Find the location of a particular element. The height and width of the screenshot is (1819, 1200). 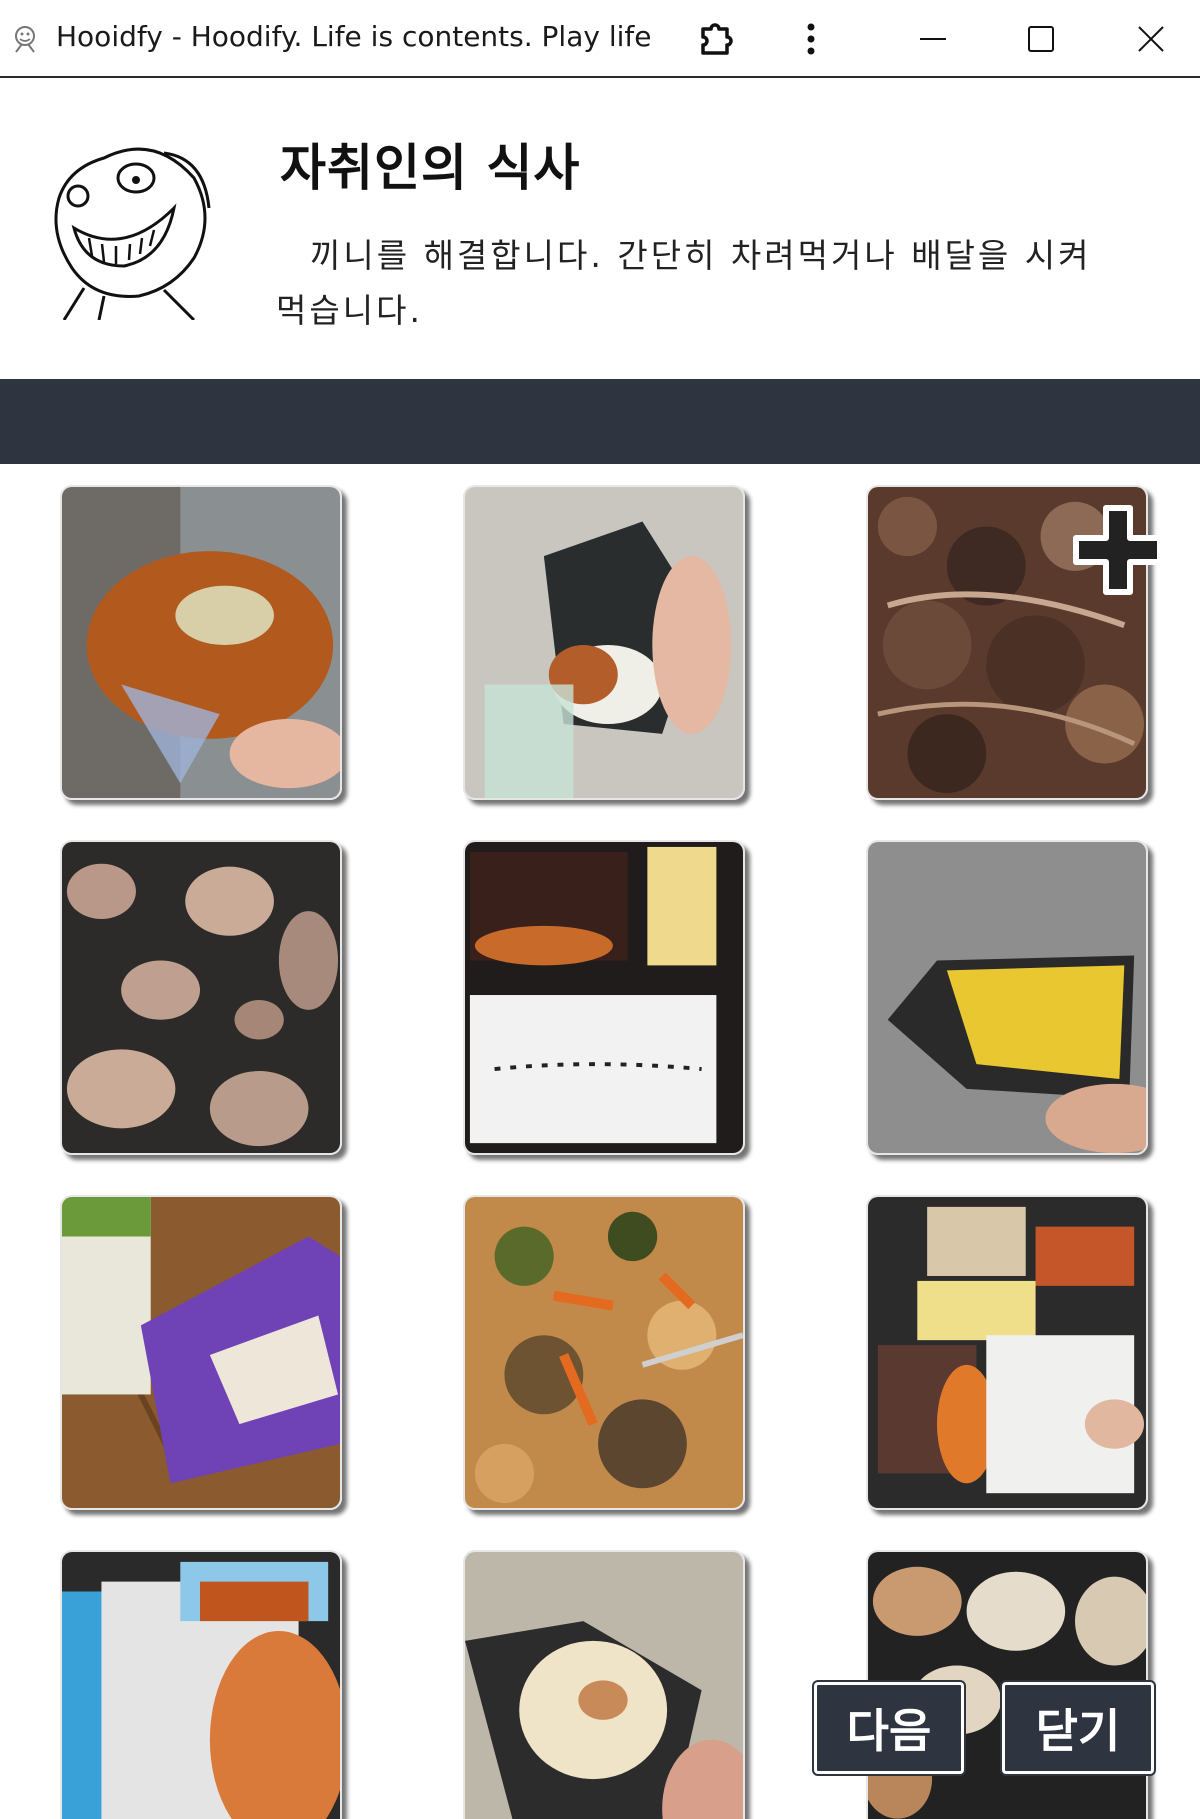

next-button: 다음 is located at coordinates (889, 1728).